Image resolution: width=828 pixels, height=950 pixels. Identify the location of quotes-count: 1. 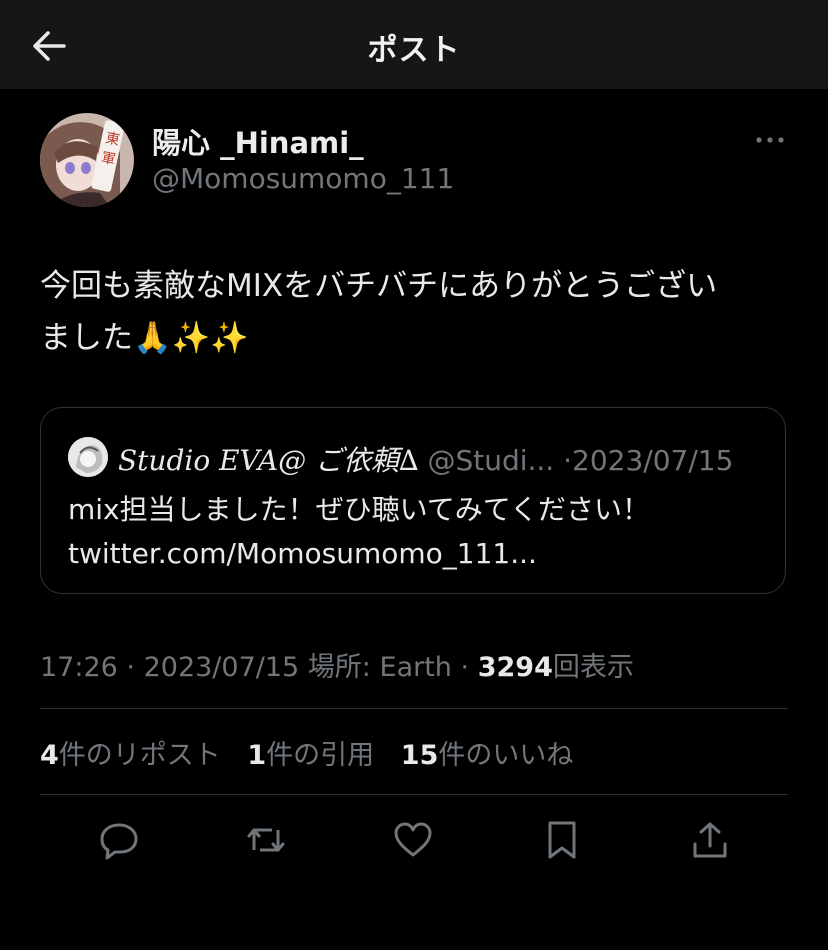
(257, 755).